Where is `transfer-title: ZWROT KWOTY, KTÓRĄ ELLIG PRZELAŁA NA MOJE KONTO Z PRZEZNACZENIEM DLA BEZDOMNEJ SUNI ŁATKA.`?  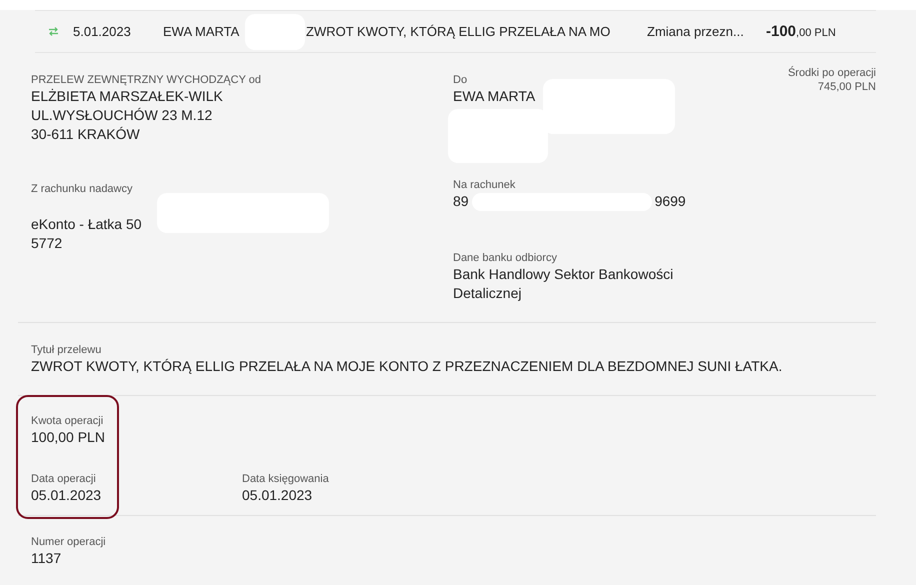 transfer-title: ZWROT KWOTY, KTÓRĄ ELLIG PRZELAŁA NA MOJE KONTO Z PRZEZNACZENIEM DLA BEZDOMNEJ SUNI ŁATKA. is located at coordinates (407, 366).